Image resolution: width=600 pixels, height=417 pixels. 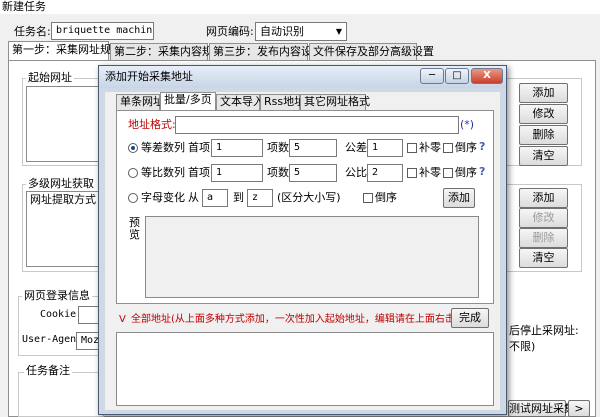 What do you see at coordinates (163, 147) in the screenshot?
I see `arith-label: 等差数列` at bounding box center [163, 147].